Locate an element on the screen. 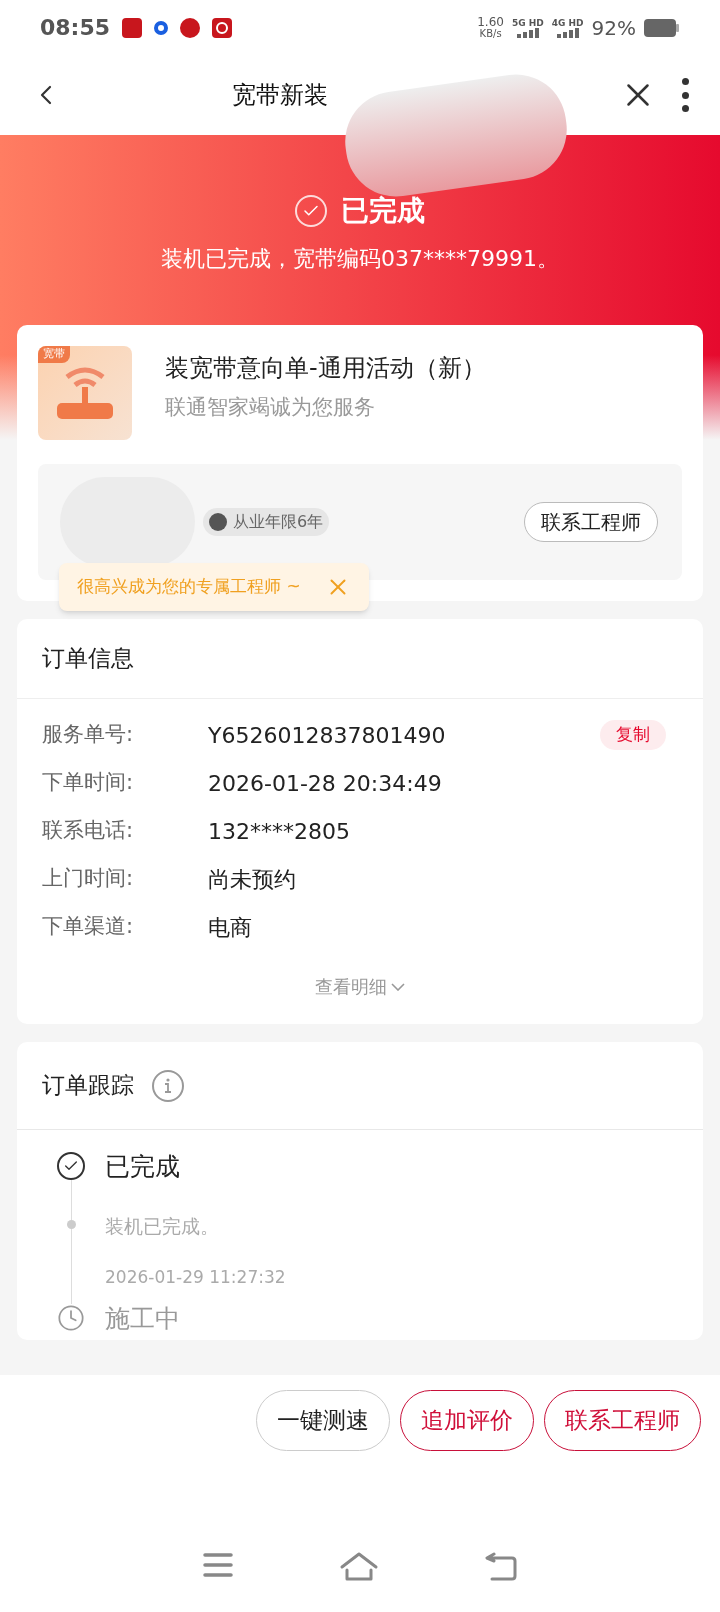  chevron-down-icon is located at coordinates (398, 986).